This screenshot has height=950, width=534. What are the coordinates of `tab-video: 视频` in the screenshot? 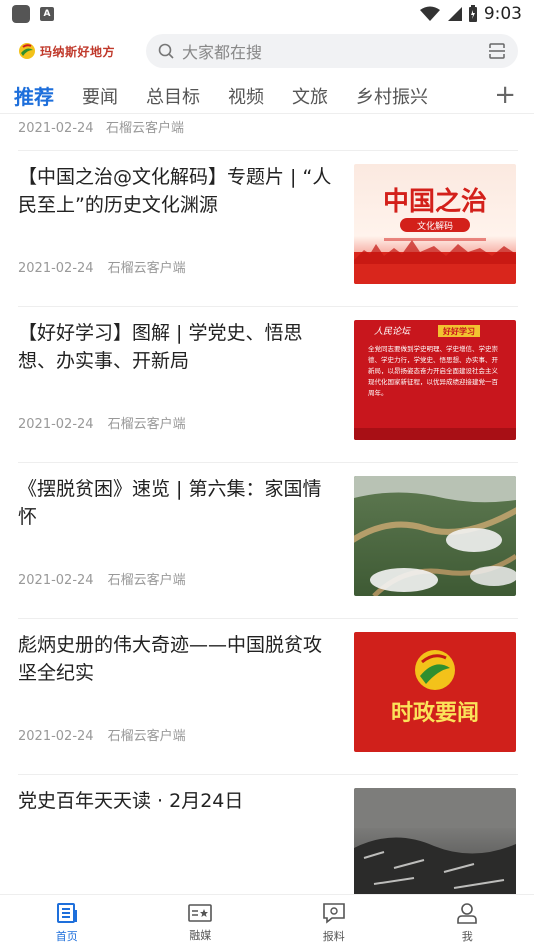 It's located at (246, 96).